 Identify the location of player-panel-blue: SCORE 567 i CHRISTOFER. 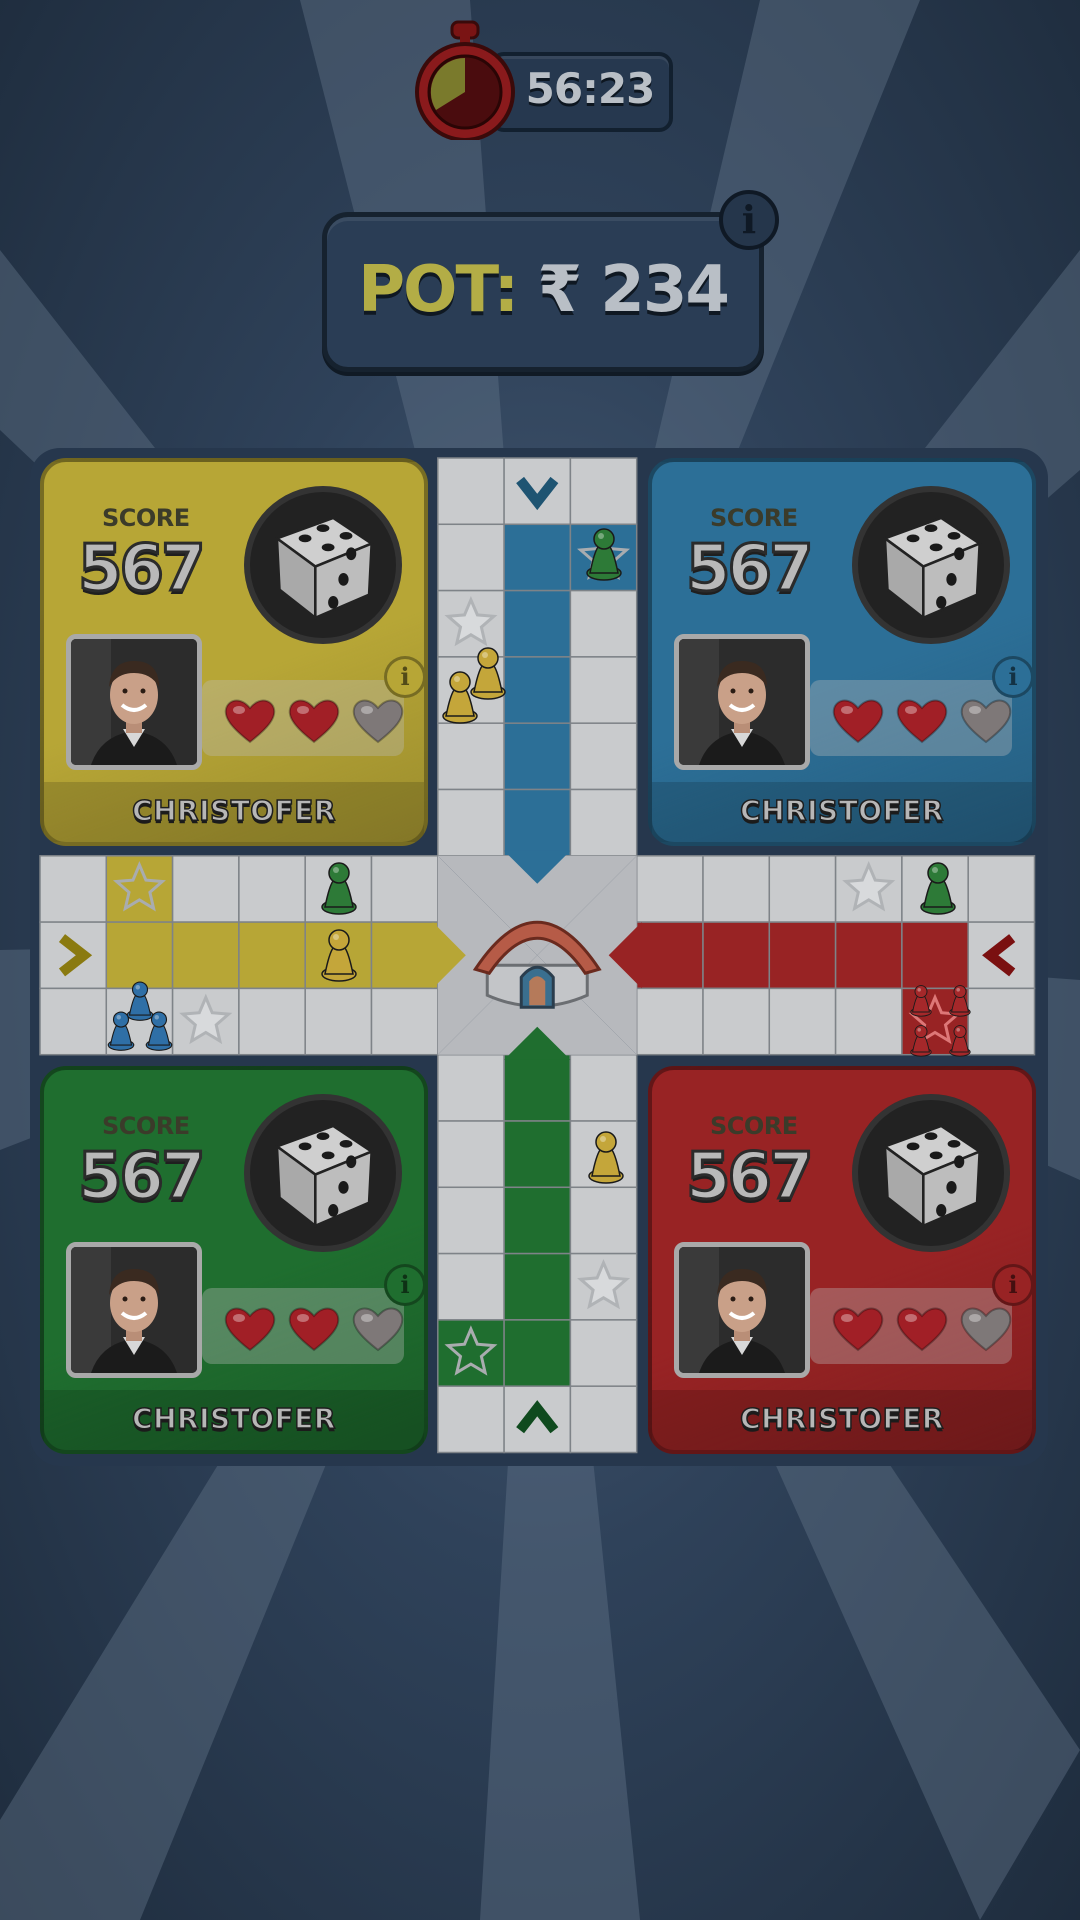
(842, 652).